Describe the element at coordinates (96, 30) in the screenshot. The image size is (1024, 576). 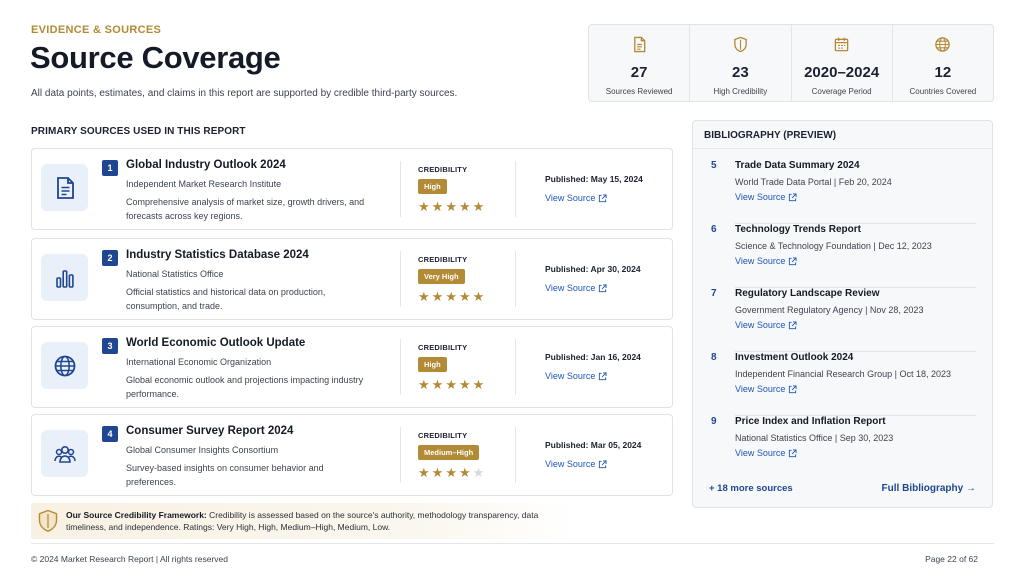
I see `eyebrow-label: EVIDENCE & SOURCES` at that location.